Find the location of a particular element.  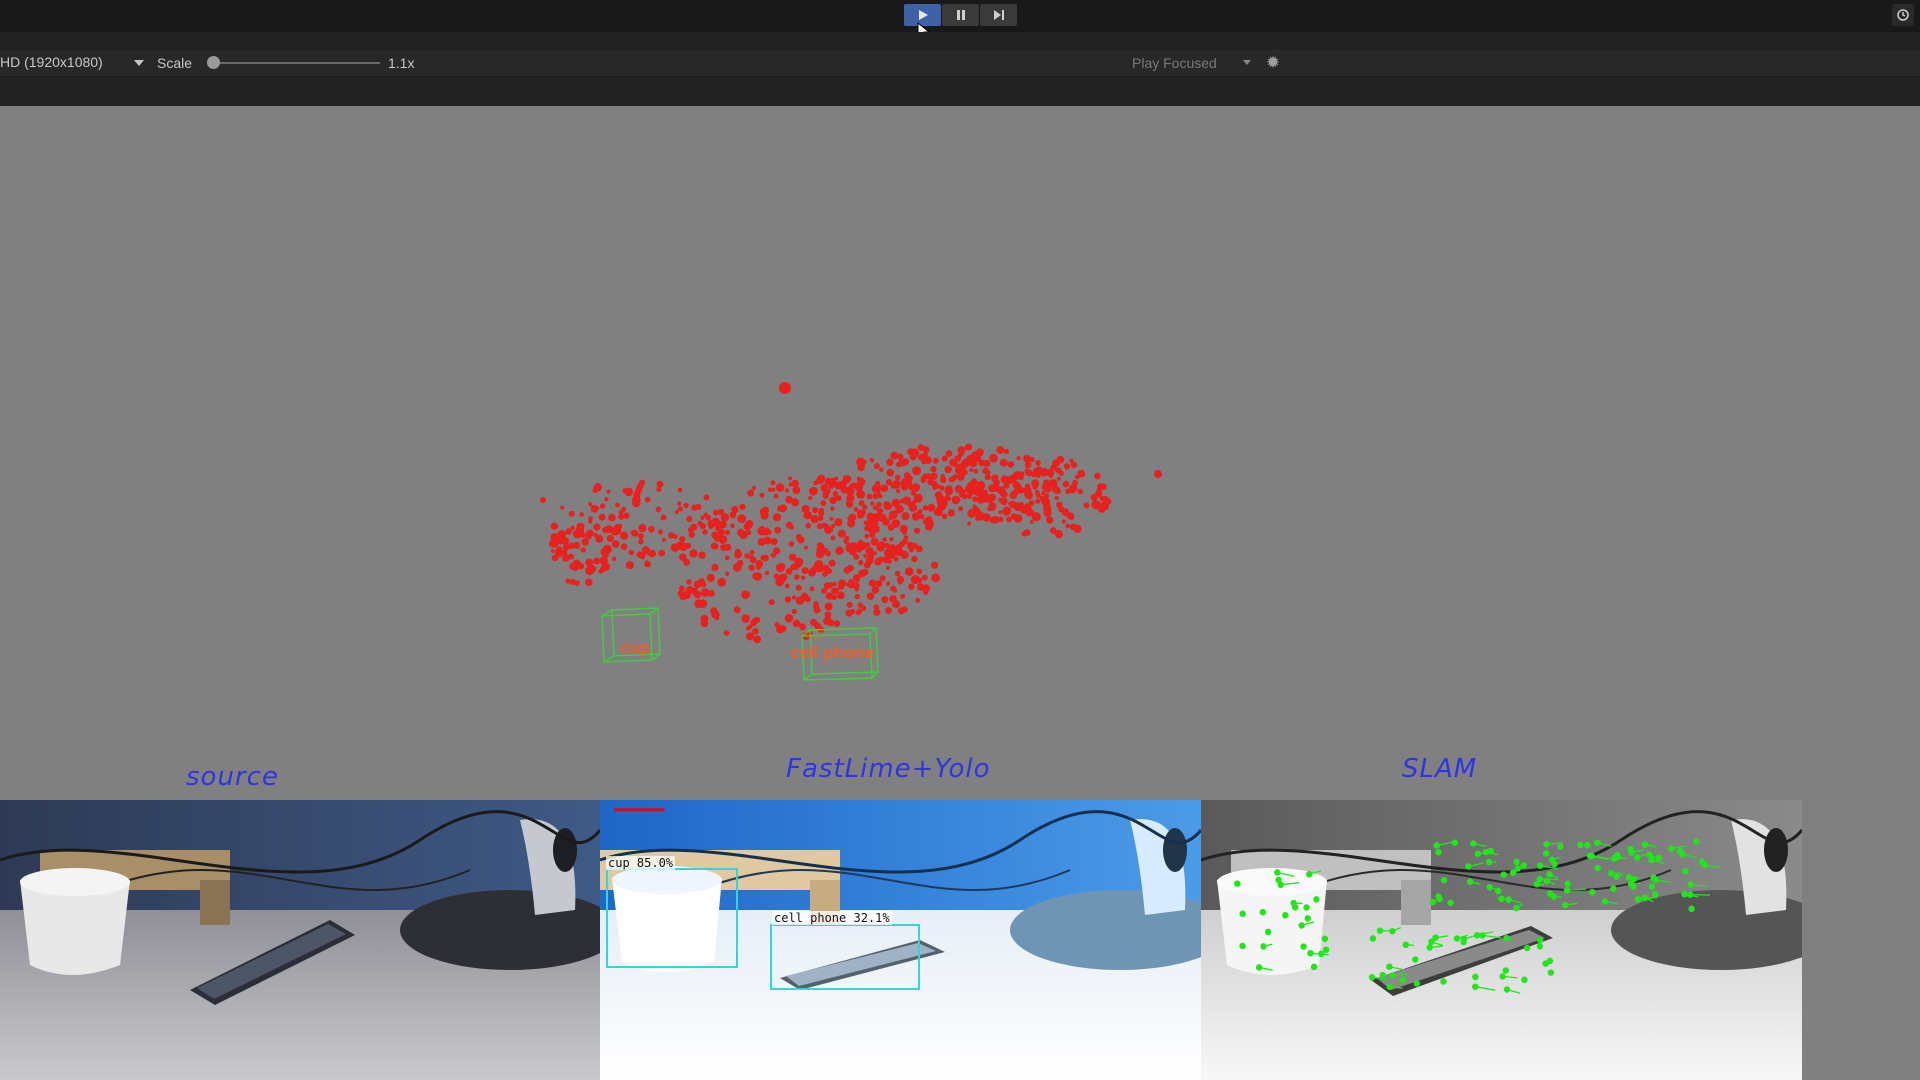

pause-icon is located at coordinates (960, 15).